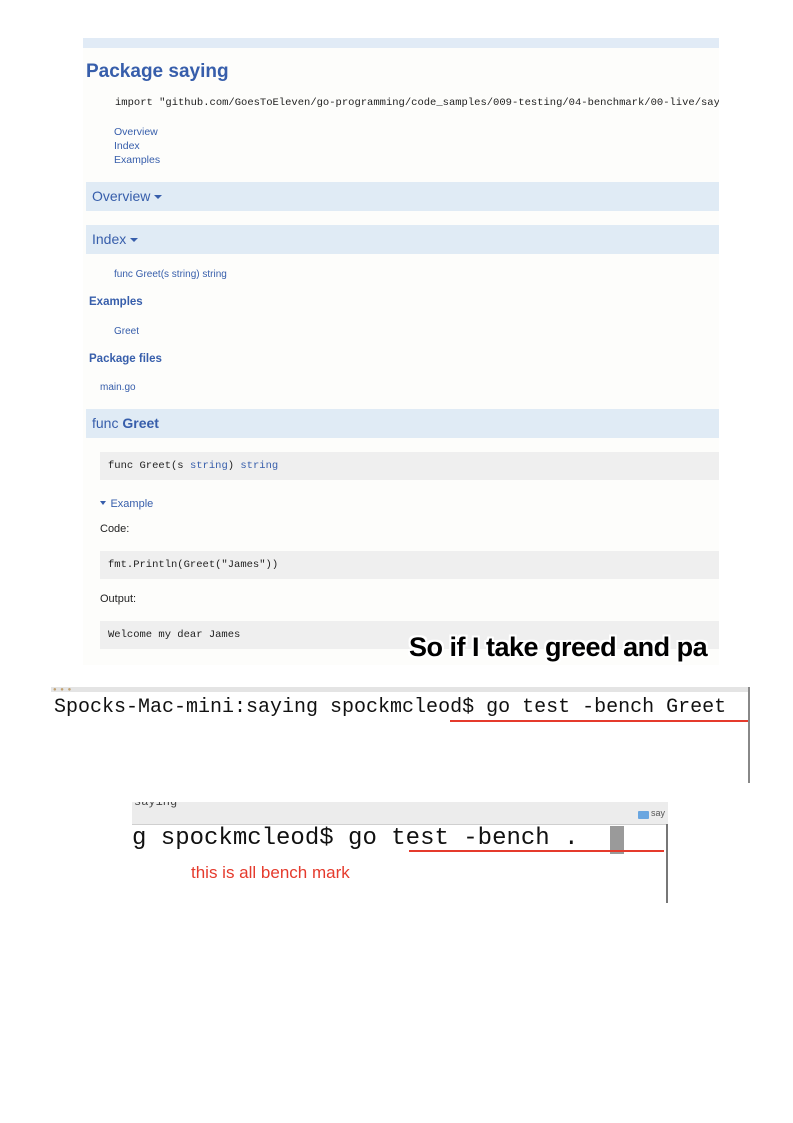 The height and width of the screenshot is (1123, 793). What do you see at coordinates (409, 466) in the screenshot?
I see `func-signature: func Greet(s string) string` at bounding box center [409, 466].